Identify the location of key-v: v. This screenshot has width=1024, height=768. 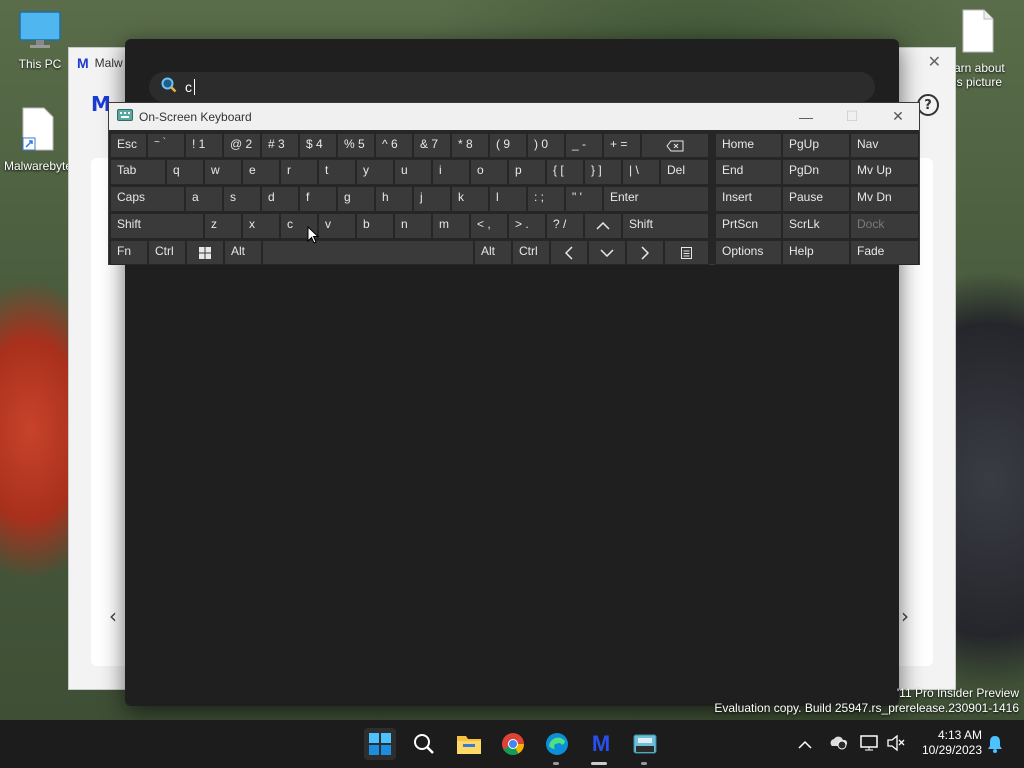
(337, 226).